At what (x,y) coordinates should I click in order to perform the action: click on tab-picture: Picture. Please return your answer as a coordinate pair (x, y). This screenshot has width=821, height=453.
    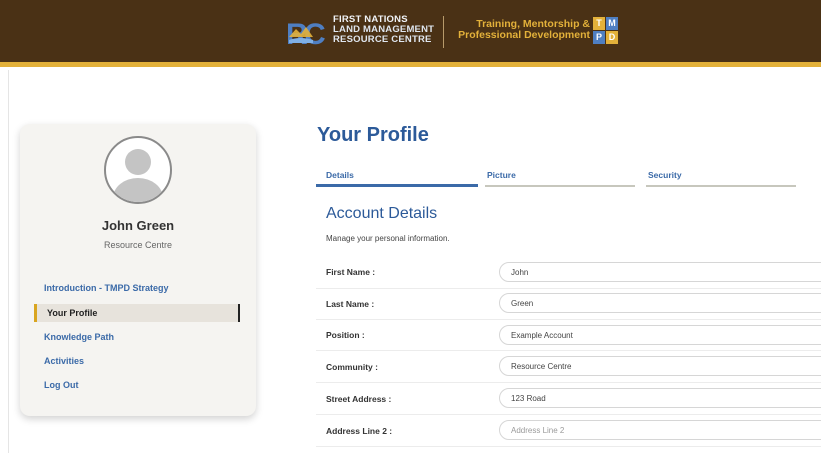
    Looking at the image, I should click on (501, 175).